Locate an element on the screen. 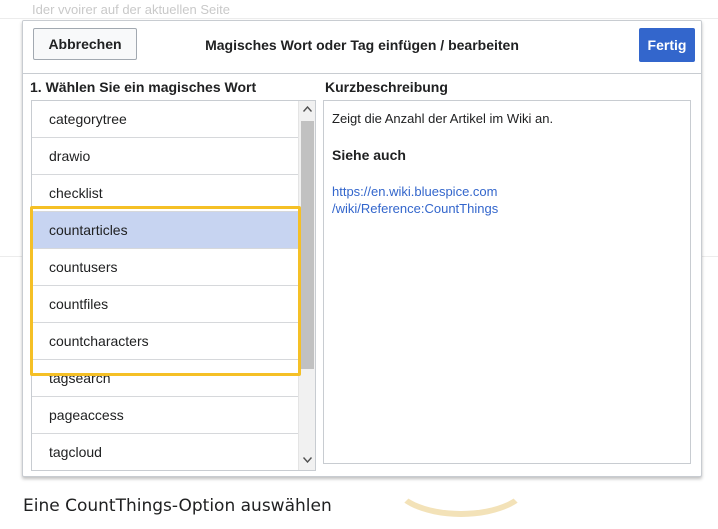  magic-word-list-heading: 1. Wählen Sie ein magisches Wort is located at coordinates (143, 87).